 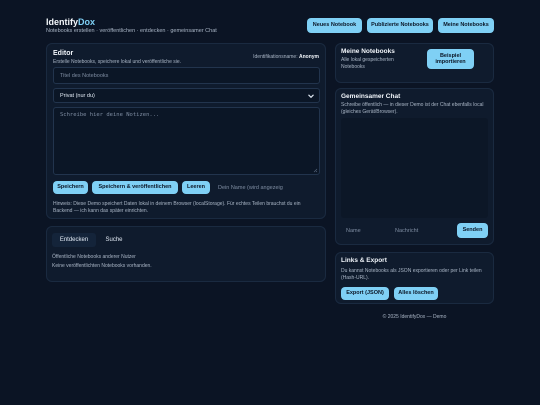 I want to click on brand-logo: IdentifyDox, so click(x=70, y=22).